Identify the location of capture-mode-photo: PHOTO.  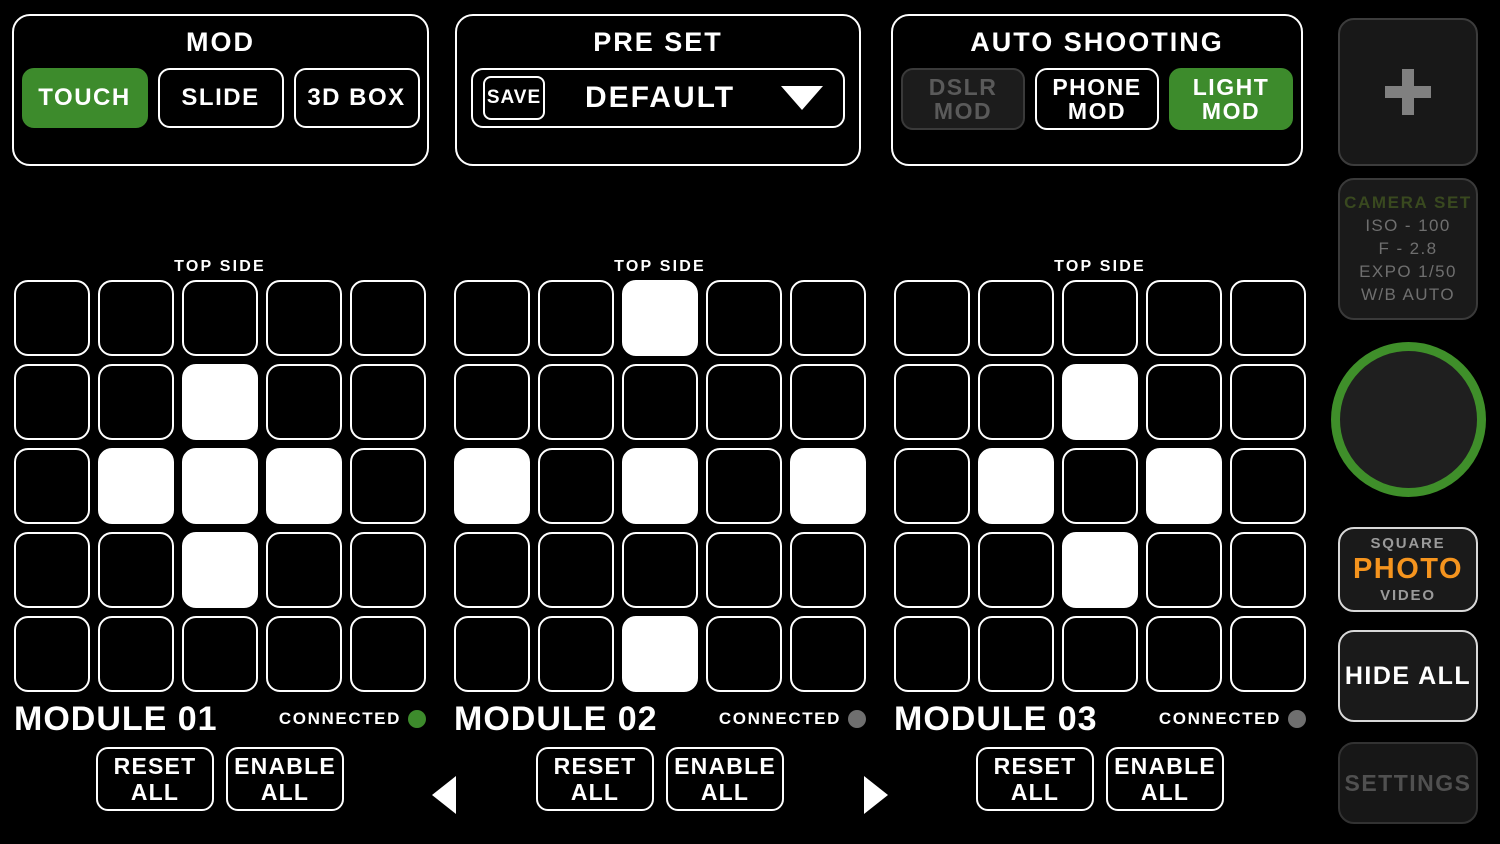
(1408, 569).